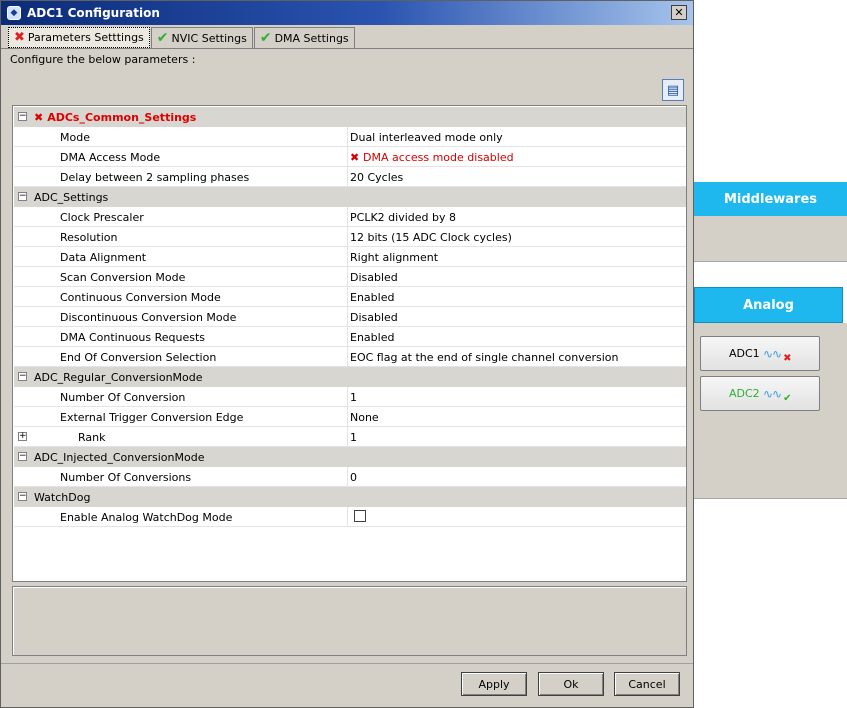 Image resolution: width=847 pixels, height=708 pixels. I want to click on section-title: WatchDog, so click(62, 497).